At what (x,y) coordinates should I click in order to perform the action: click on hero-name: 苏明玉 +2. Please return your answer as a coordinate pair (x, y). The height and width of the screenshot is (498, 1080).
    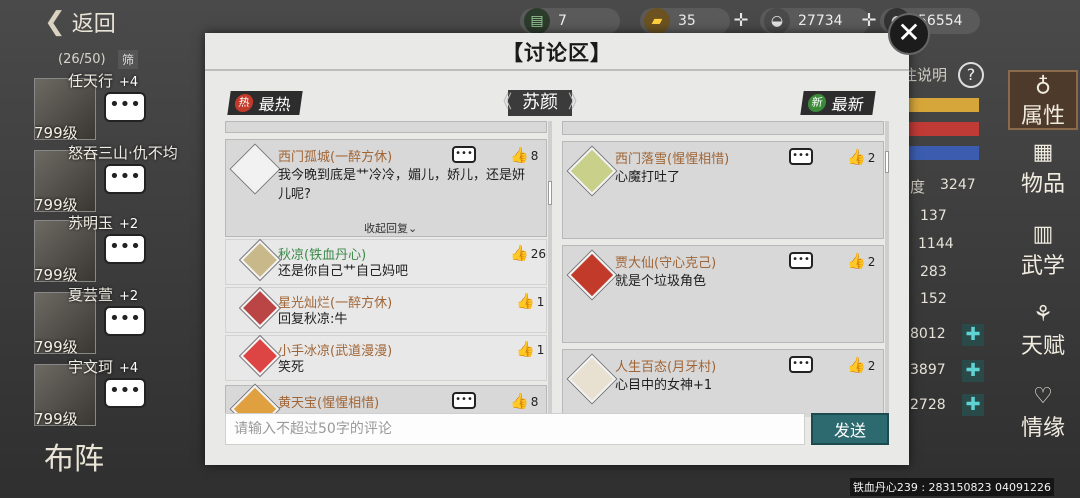
    Looking at the image, I should click on (103, 223).